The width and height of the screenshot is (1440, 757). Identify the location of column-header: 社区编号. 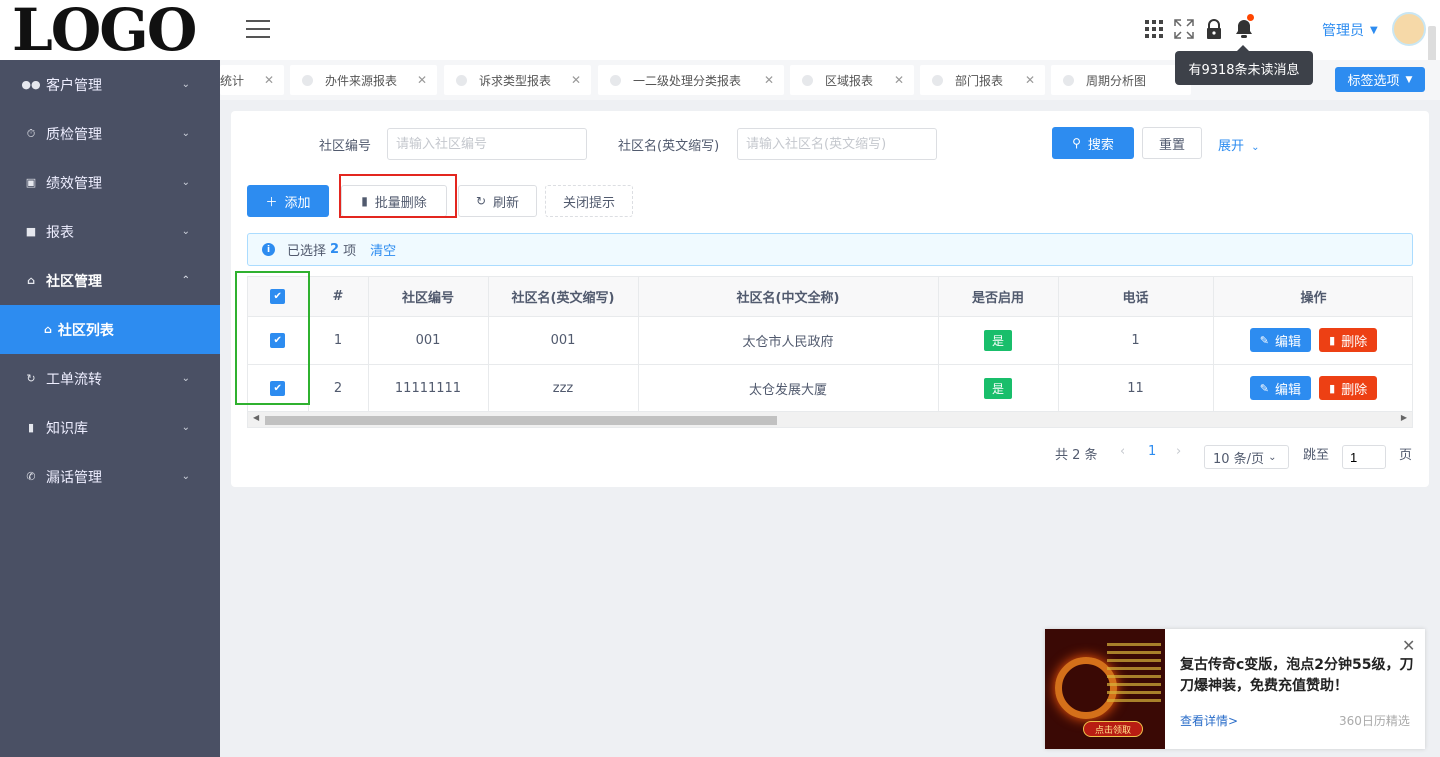
(428, 297).